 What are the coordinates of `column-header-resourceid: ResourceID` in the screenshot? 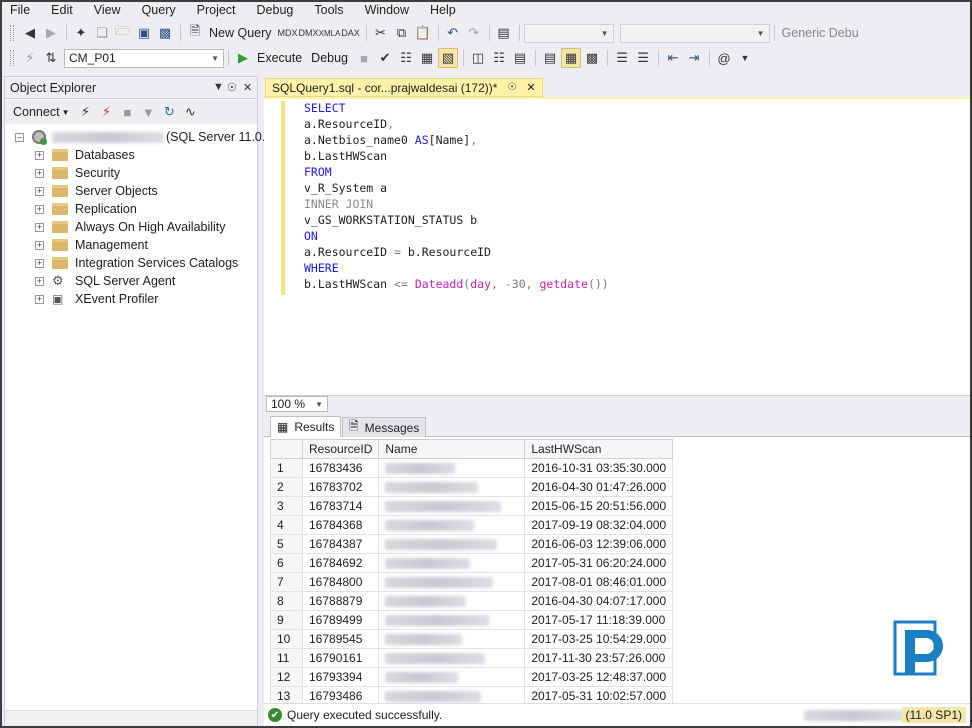 It's located at (340, 449).